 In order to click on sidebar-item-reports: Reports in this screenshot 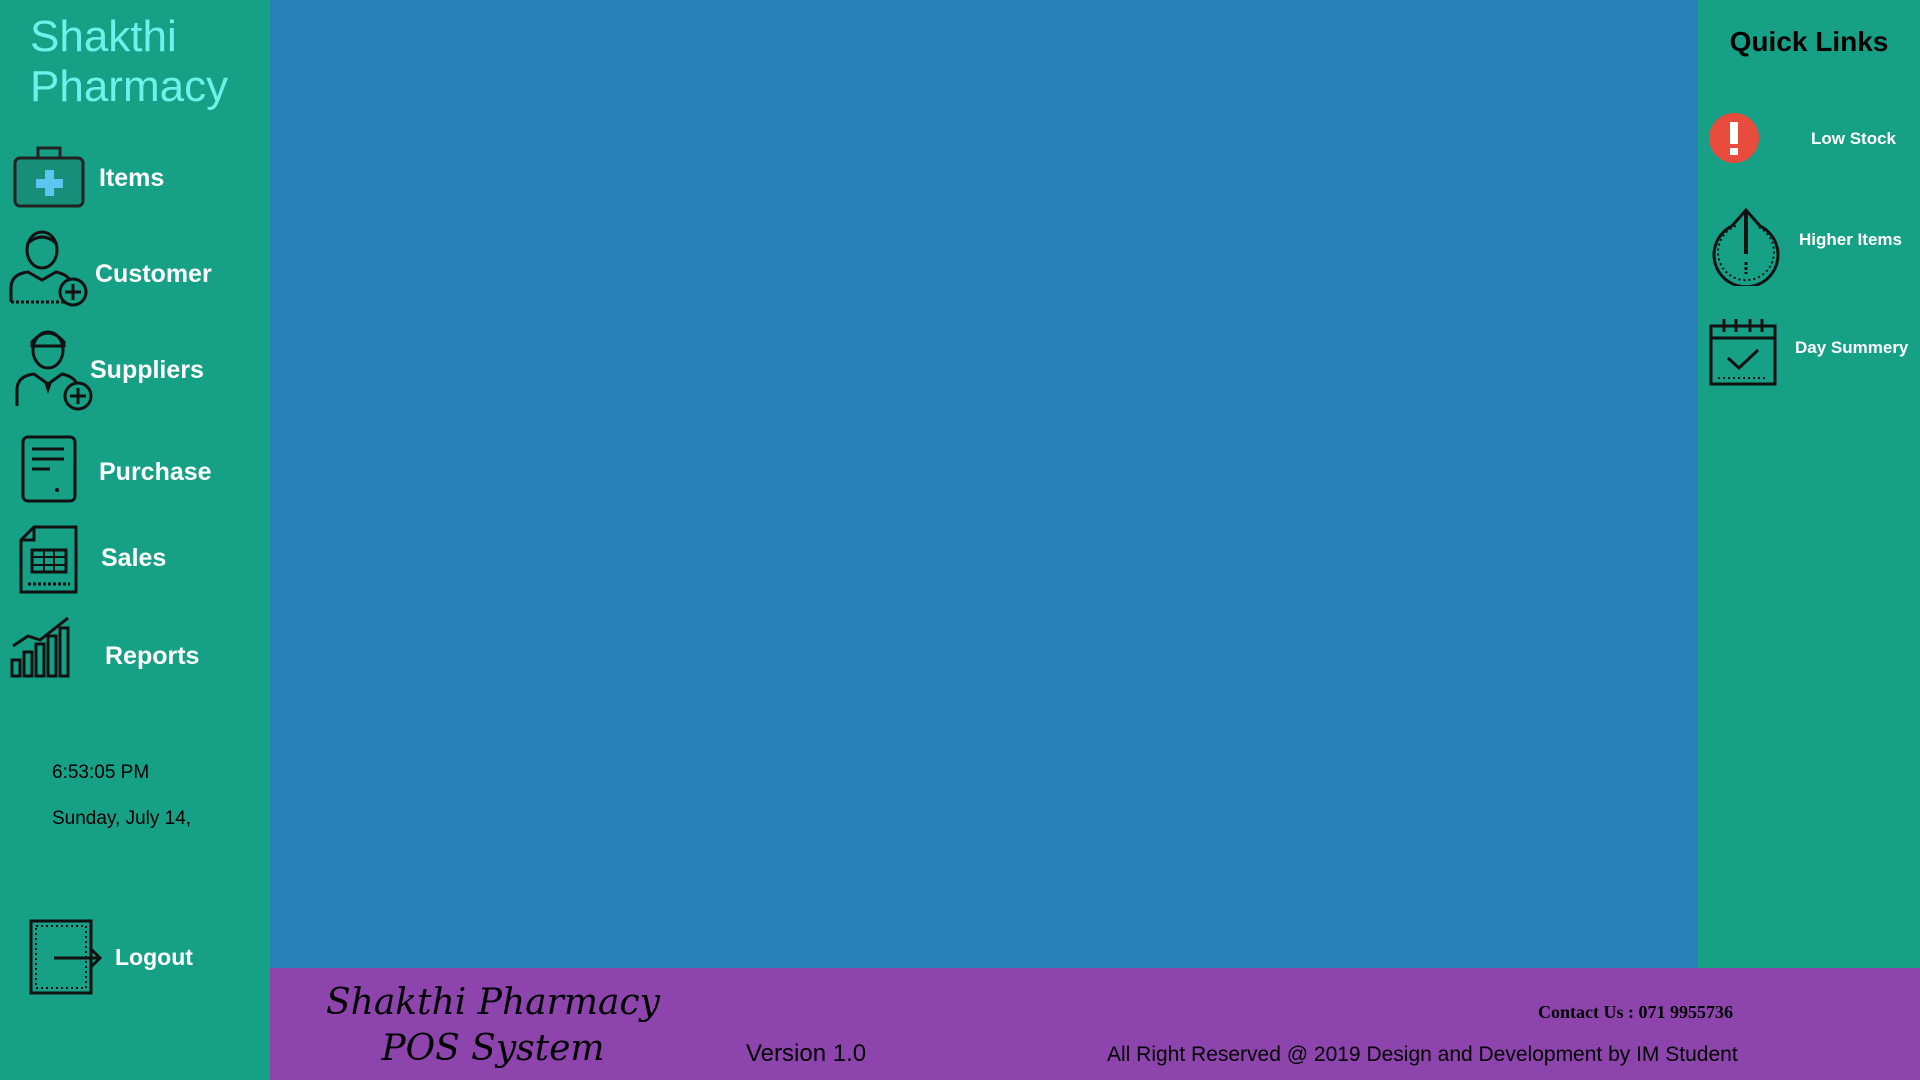, I will do `click(135, 650)`.